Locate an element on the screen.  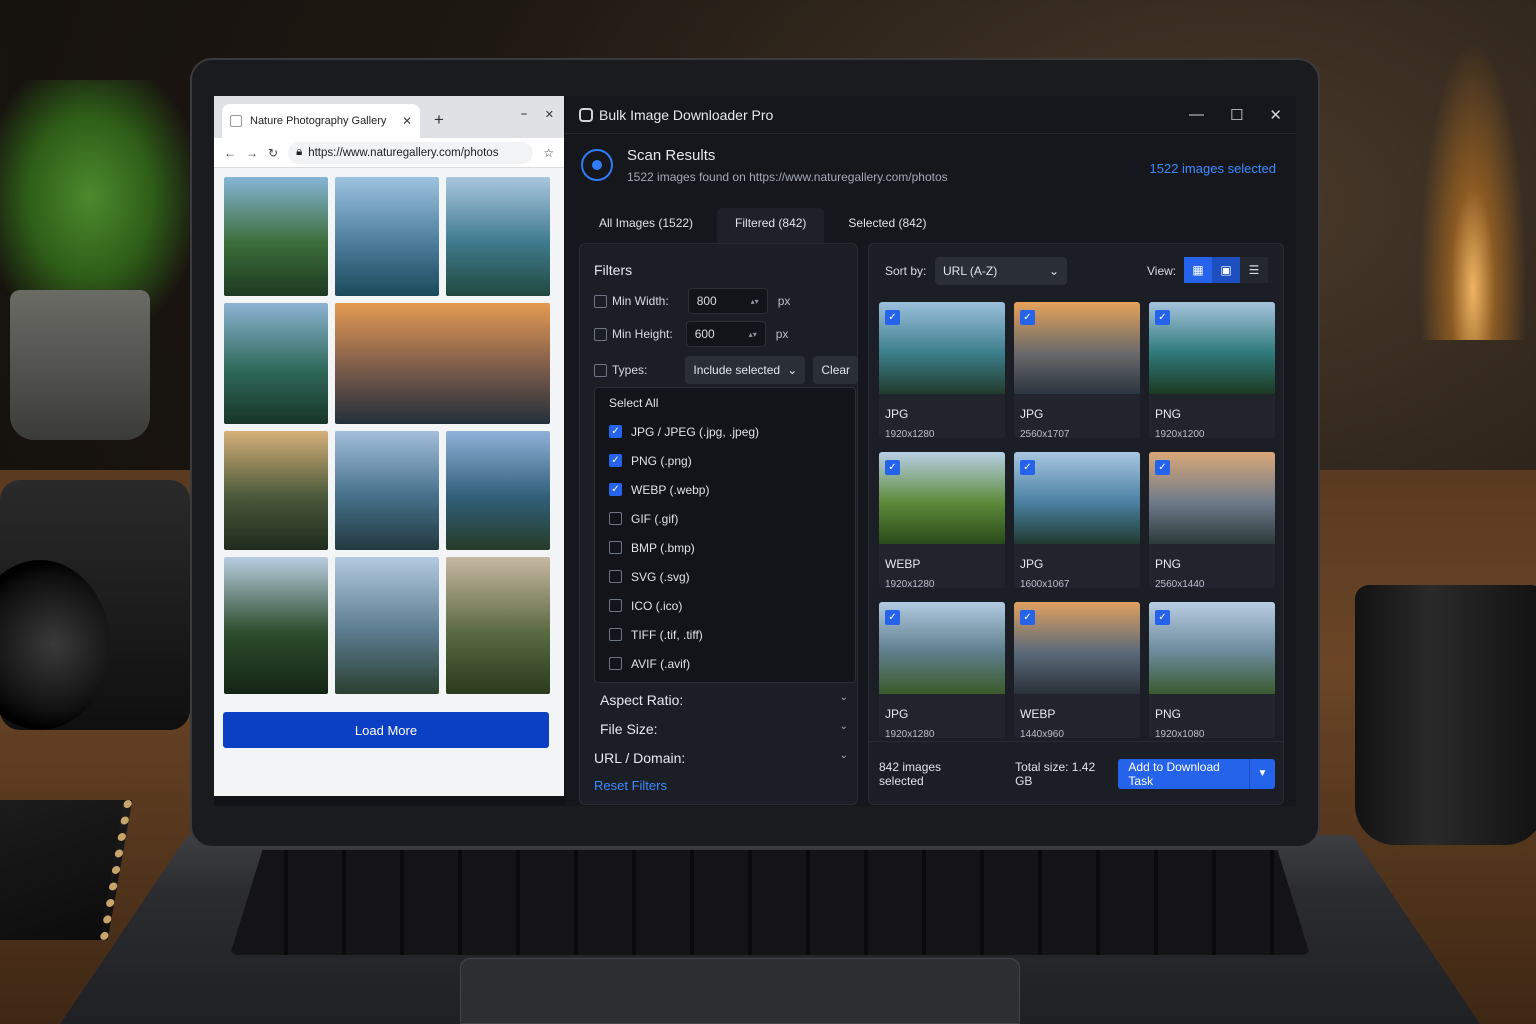
gallery-photo-mountain-lake is located at coordinates (387, 490).